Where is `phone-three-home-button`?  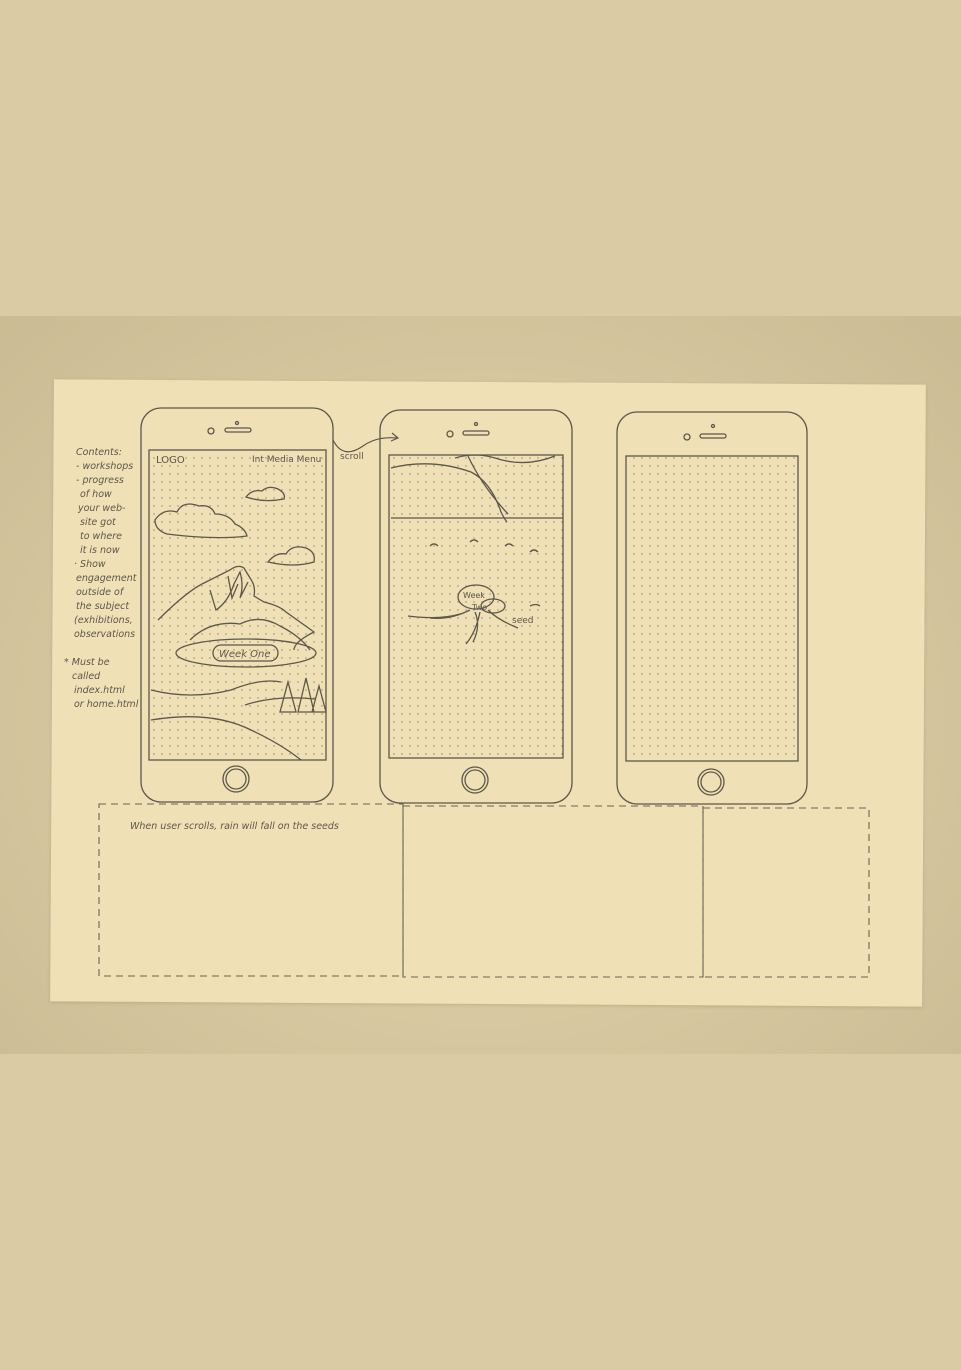
phone-three-home-button is located at coordinates (711, 782).